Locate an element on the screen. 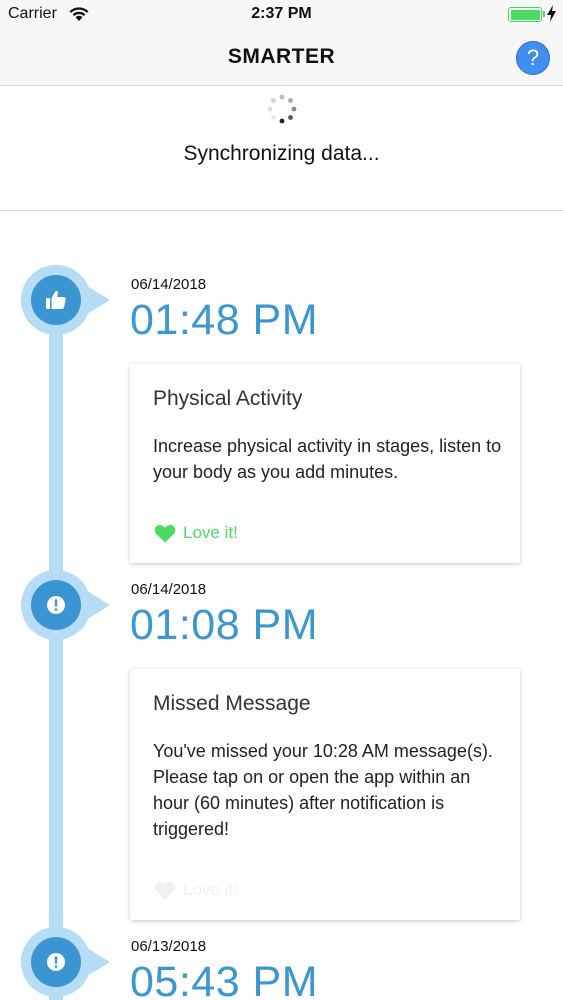  status-bar: Carrier 2:37 PM is located at coordinates (281, 14).